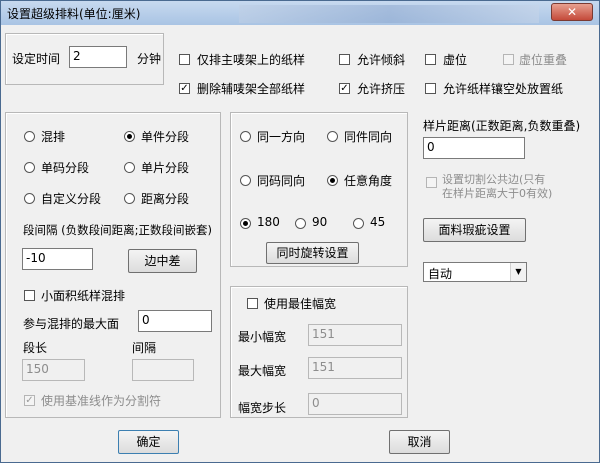 This screenshot has width=600, height=463. I want to click on max-width-label: 最大幅宽, so click(262, 371).